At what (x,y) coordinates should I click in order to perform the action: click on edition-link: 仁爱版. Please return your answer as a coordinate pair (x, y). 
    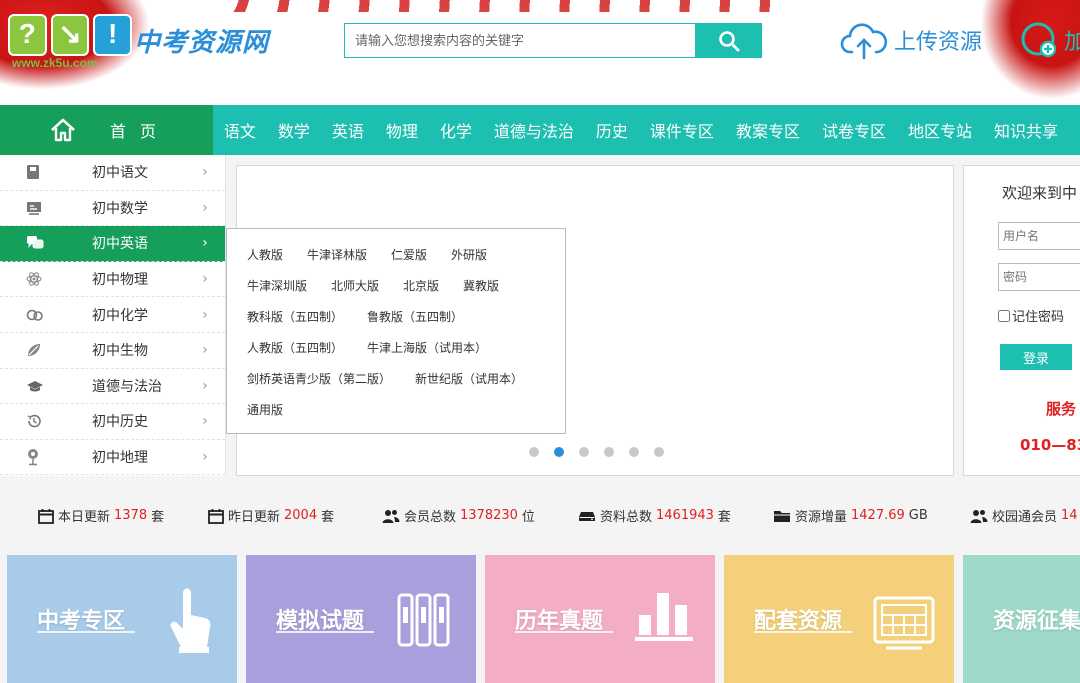
    Looking at the image, I should click on (409, 254).